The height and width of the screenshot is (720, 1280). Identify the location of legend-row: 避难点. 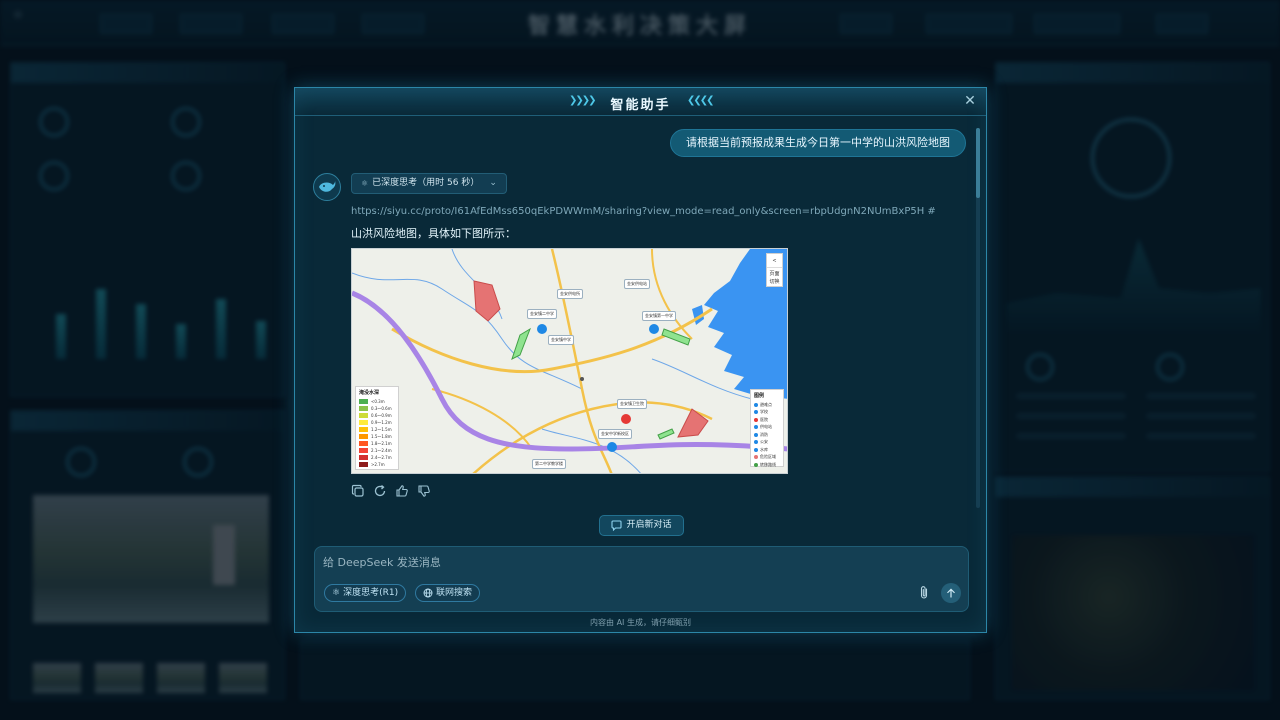
(767, 405).